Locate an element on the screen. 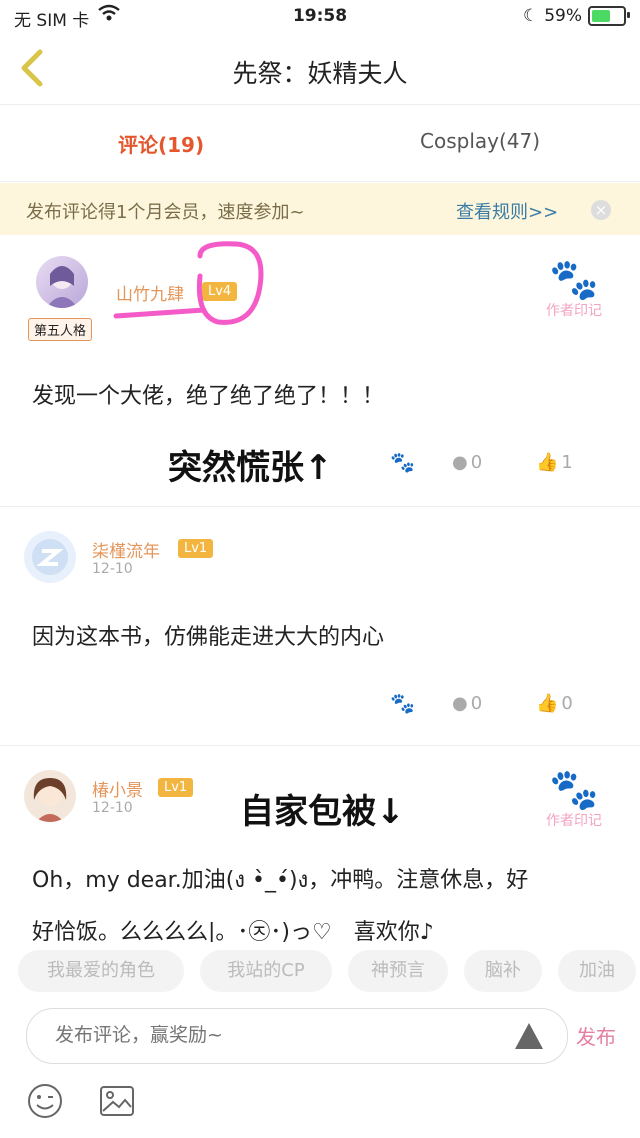 Image resolution: width=640 pixels, height=1138 pixels. image-icon is located at coordinates (117, 1101).